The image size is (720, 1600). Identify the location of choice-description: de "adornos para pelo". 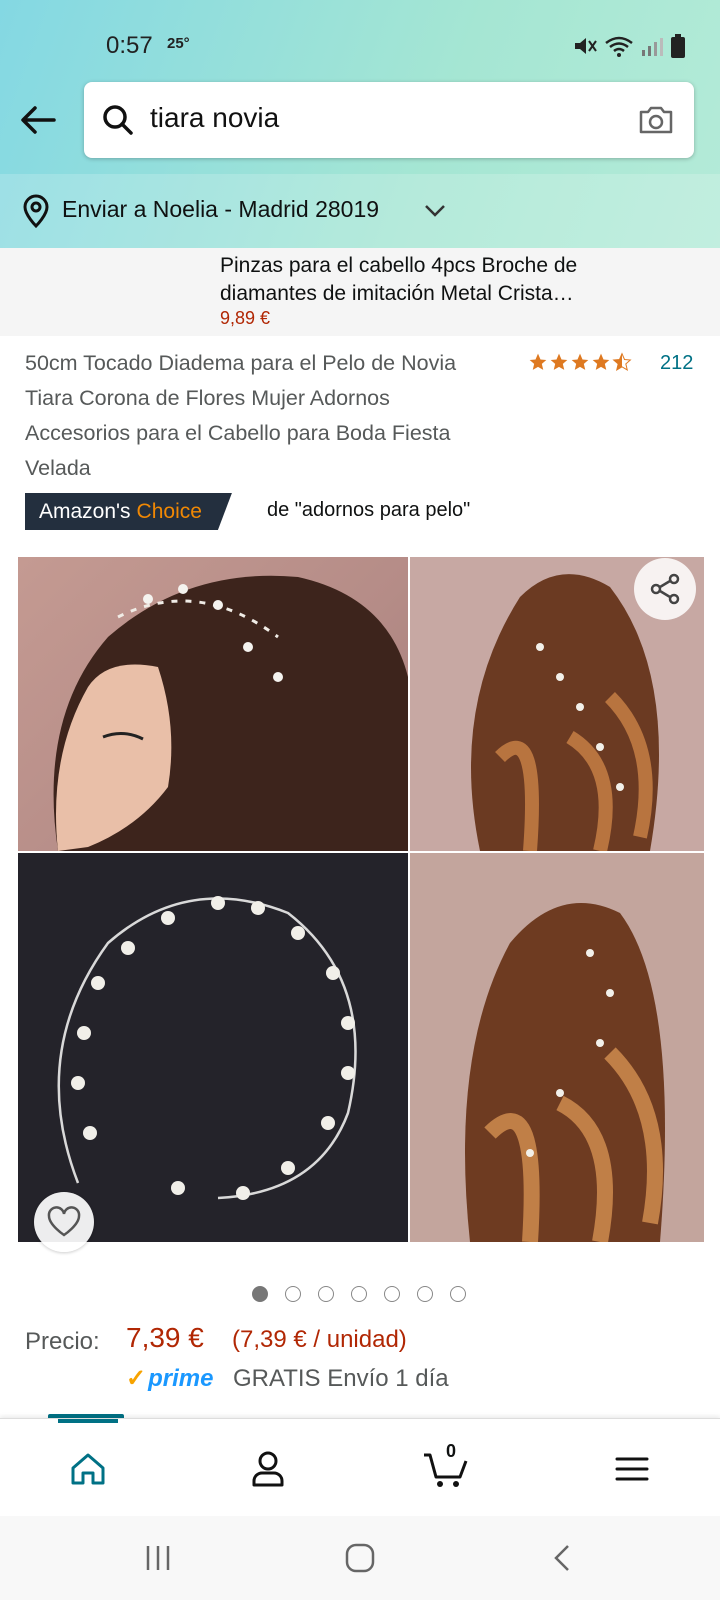
(368, 510).